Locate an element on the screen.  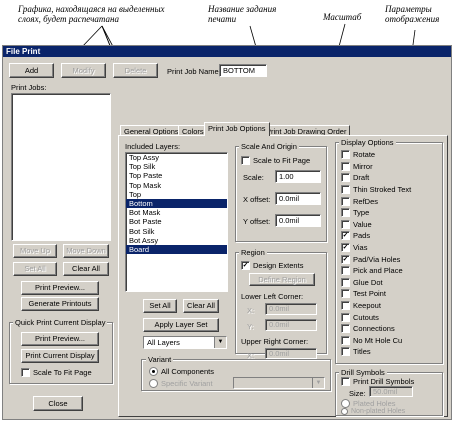
variant-dropdown: ▼ is located at coordinates (279, 383).